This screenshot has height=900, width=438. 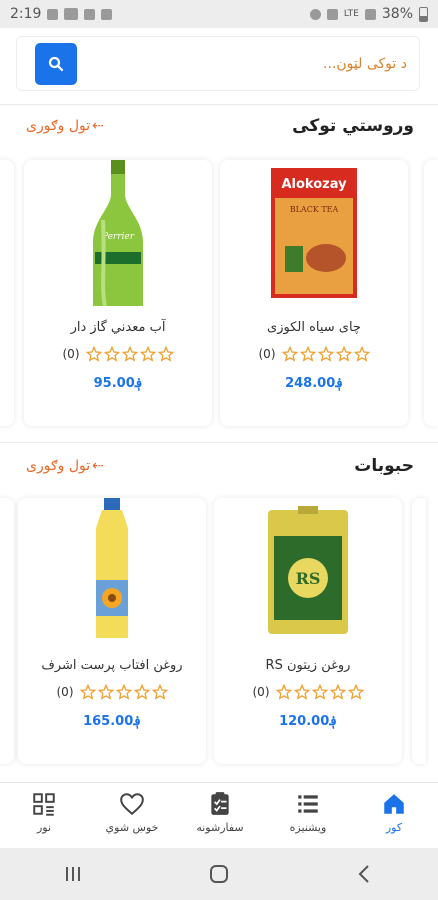 I want to click on nav-favorites-label: خوښ شوي, so click(x=132, y=827).